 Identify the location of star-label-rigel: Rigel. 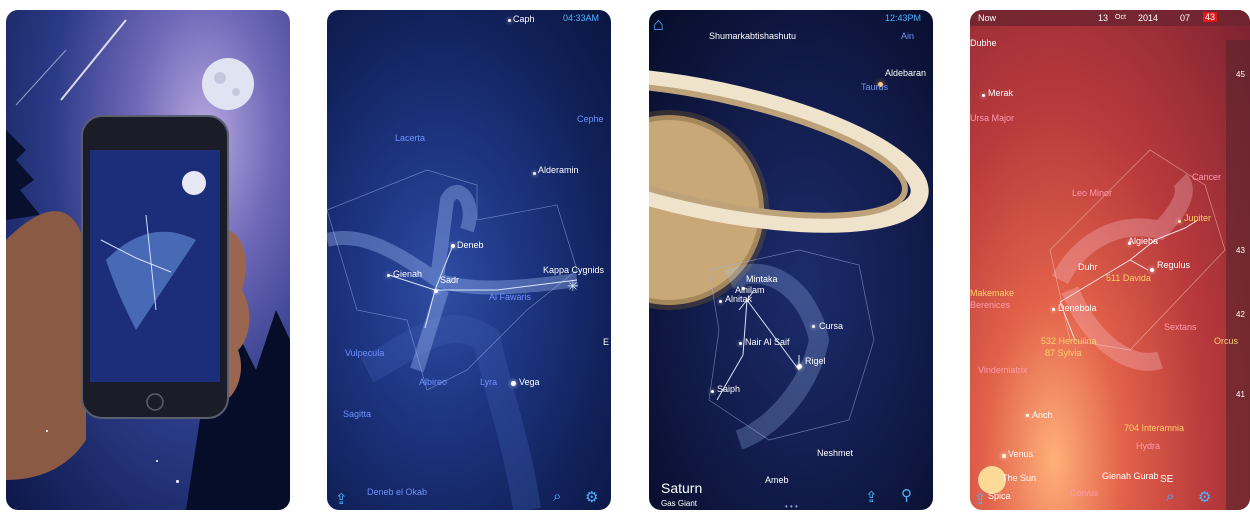
(815, 361).